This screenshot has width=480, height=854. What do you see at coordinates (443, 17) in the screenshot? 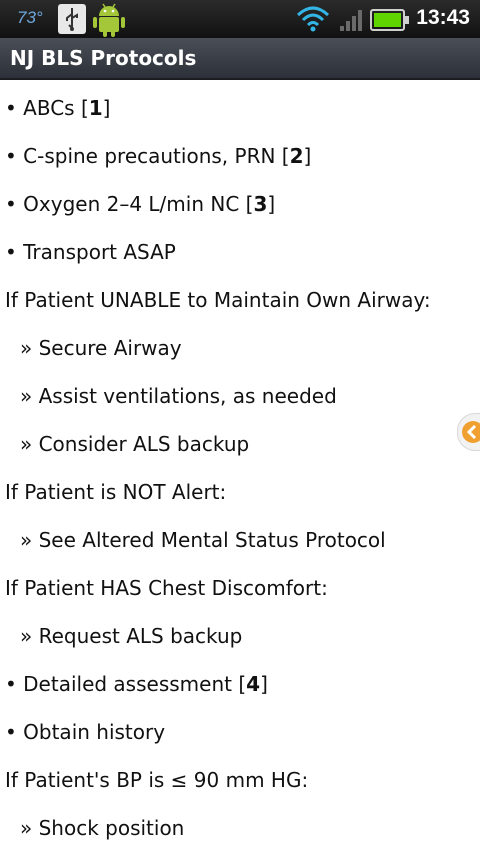
I see `clock: 13:43` at bounding box center [443, 17].